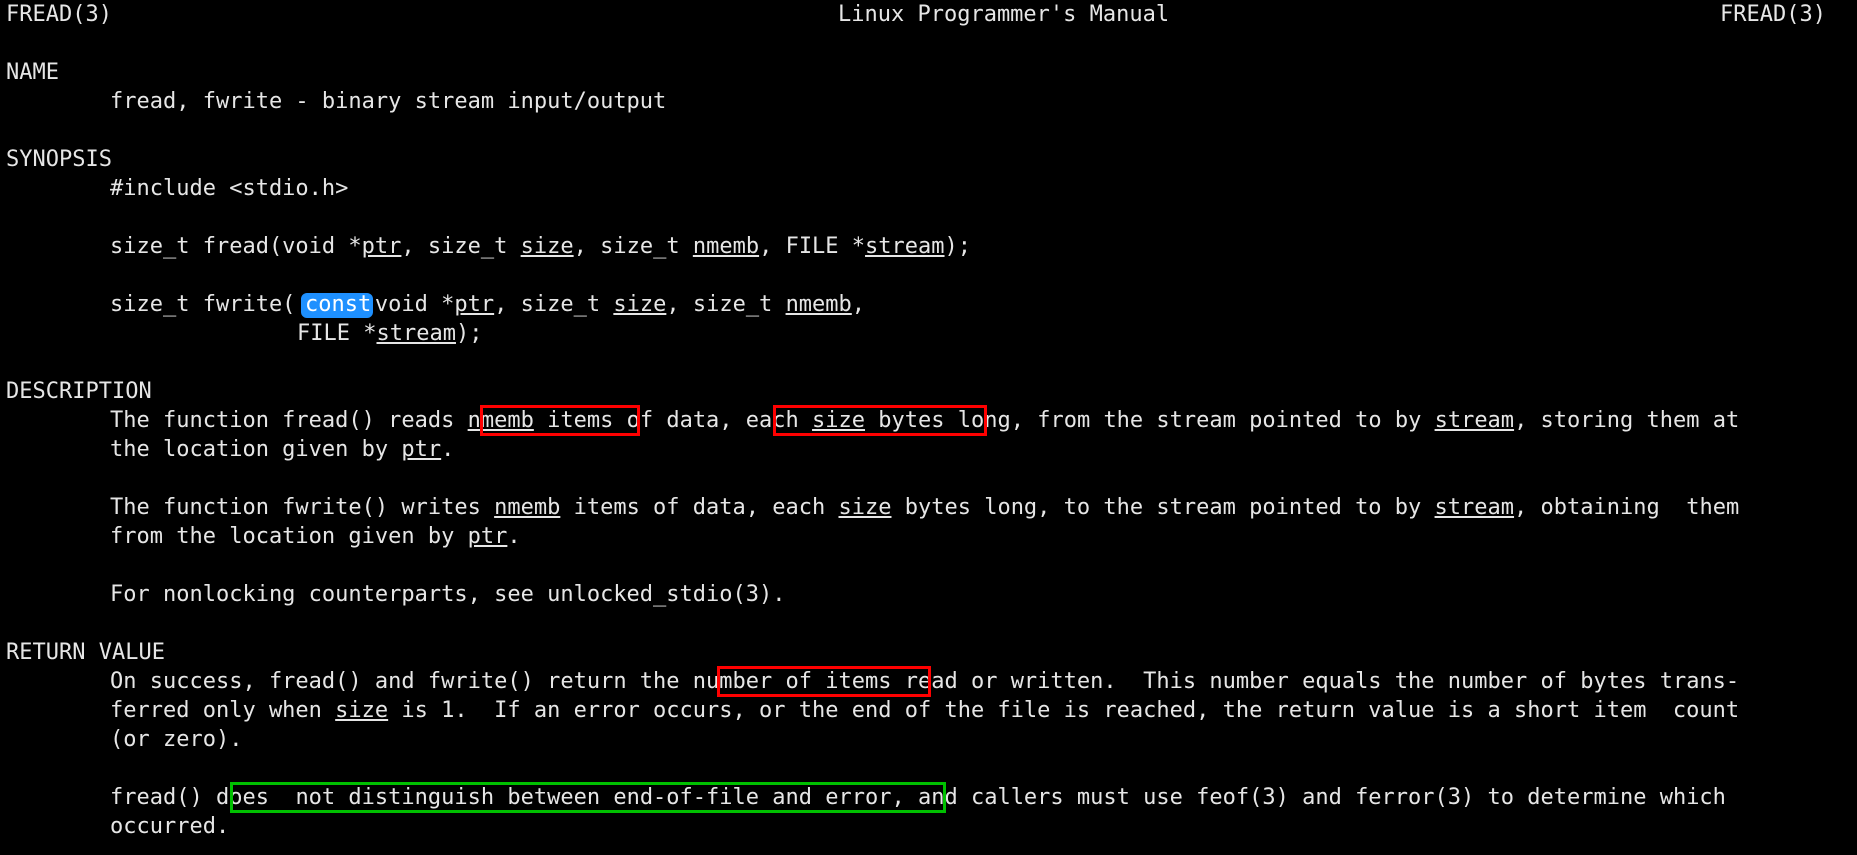 This screenshot has width=1857, height=855. I want to click on fread-proto-end: );, so click(958, 246).